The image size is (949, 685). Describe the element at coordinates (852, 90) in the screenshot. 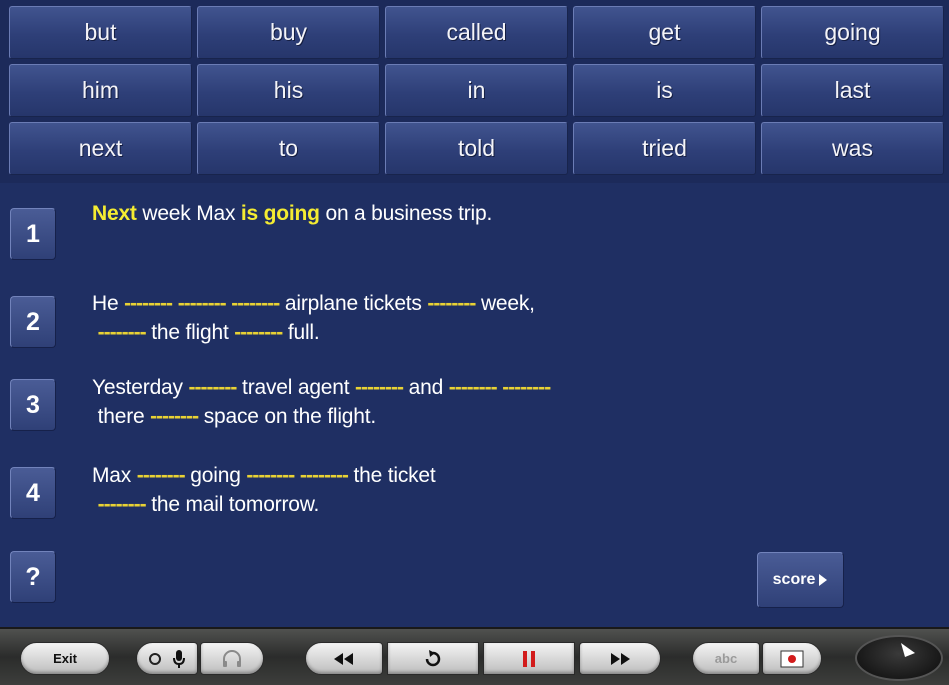

I see `word-tile: last` at that location.